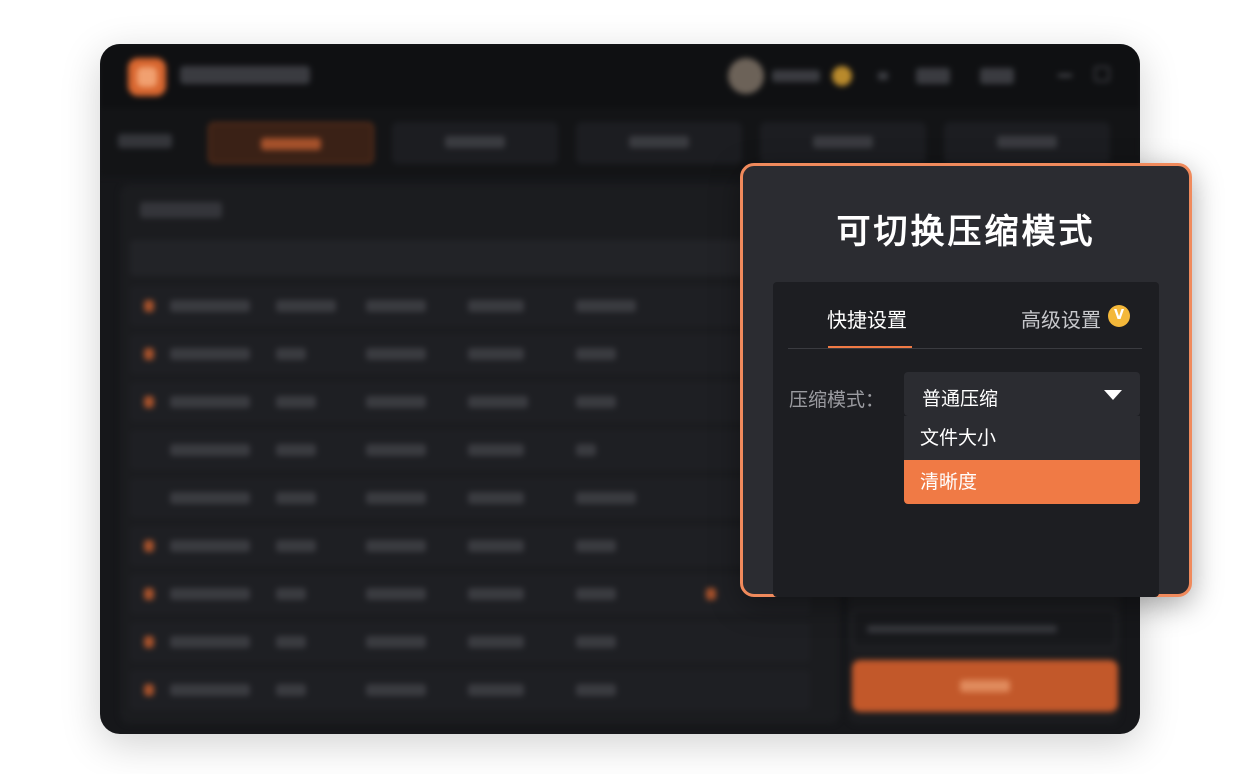 This screenshot has height=774, width=1240. What do you see at coordinates (966, 232) in the screenshot?
I see `callout-title: 可切换压缩模式` at bounding box center [966, 232].